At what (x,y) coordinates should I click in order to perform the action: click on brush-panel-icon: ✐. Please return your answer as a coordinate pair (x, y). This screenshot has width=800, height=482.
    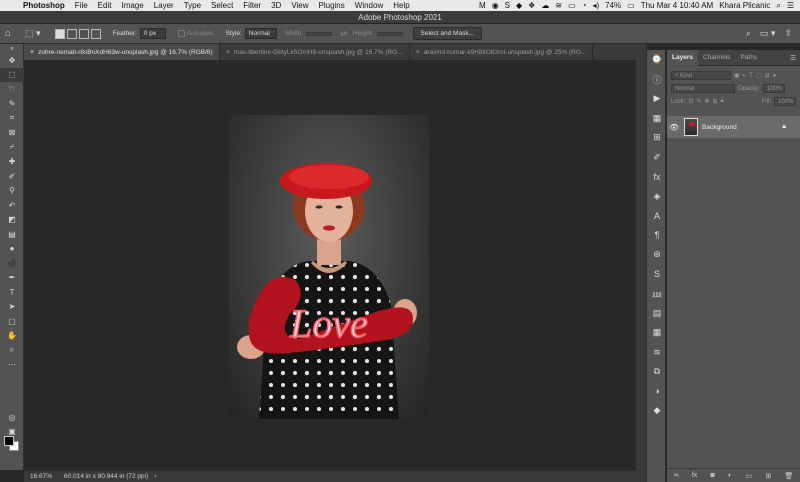
    Looking at the image, I should click on (657, 158).